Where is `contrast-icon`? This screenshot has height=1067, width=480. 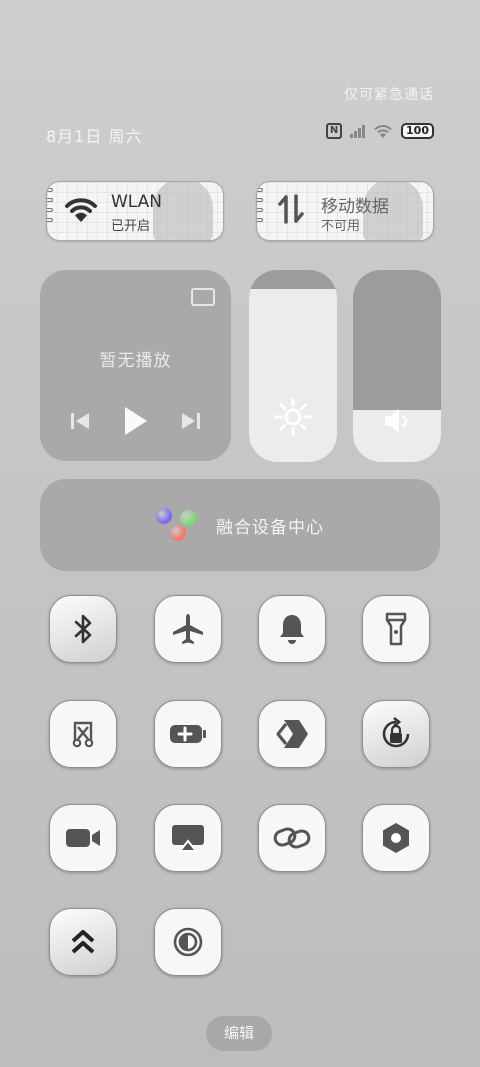 contrast-icon is located at coordinates (188, 942).